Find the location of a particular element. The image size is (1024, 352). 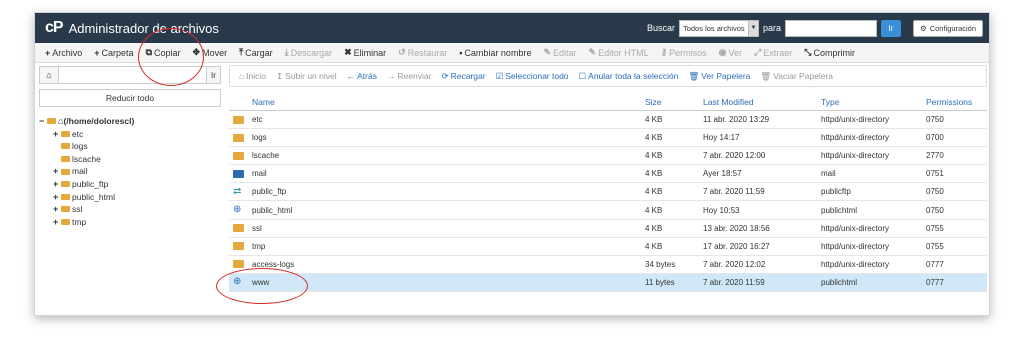

nav-reenviar-button: → Reenviar is located at coordinates (409, 76).